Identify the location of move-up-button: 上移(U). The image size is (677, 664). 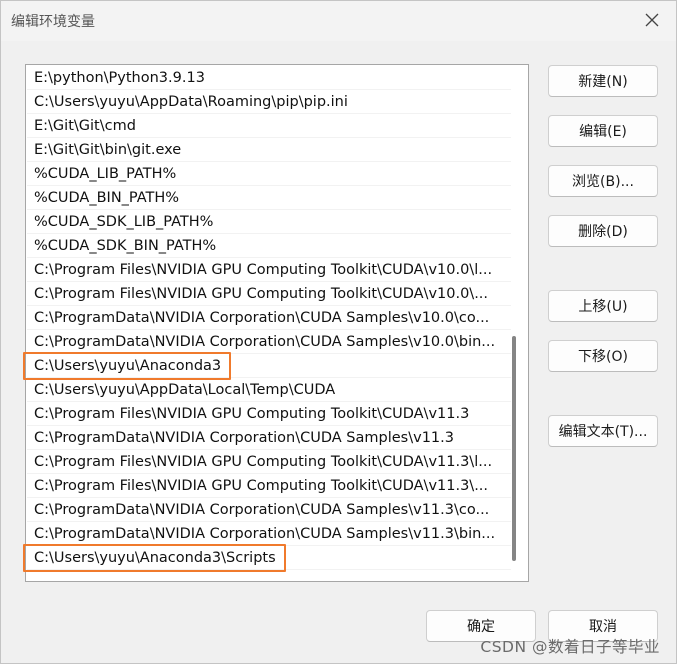
(603, 306).